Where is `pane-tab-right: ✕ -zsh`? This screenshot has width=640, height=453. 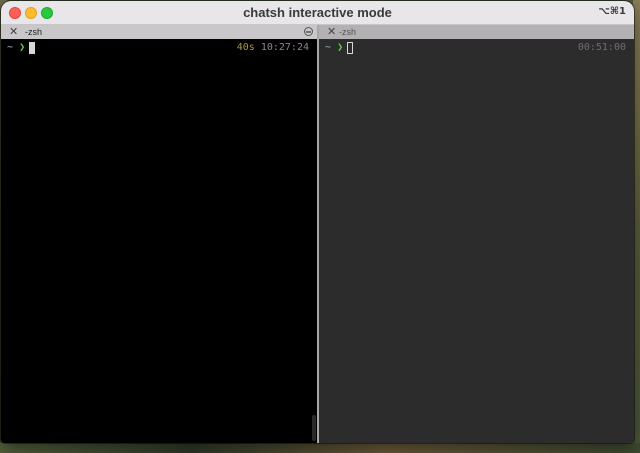 pane-tab-right: ✕ -zsh is located at coordinates (476, 32).